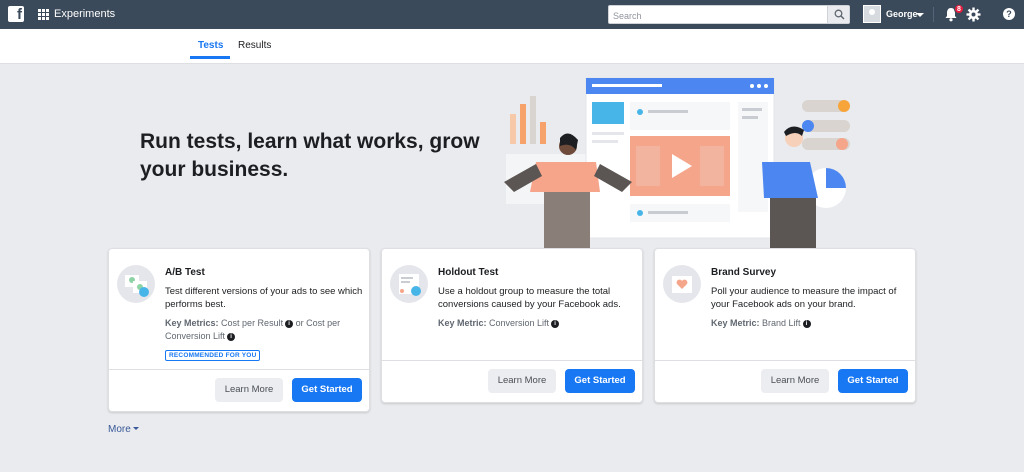  I want to click on user-name: George, so click(902, 14).